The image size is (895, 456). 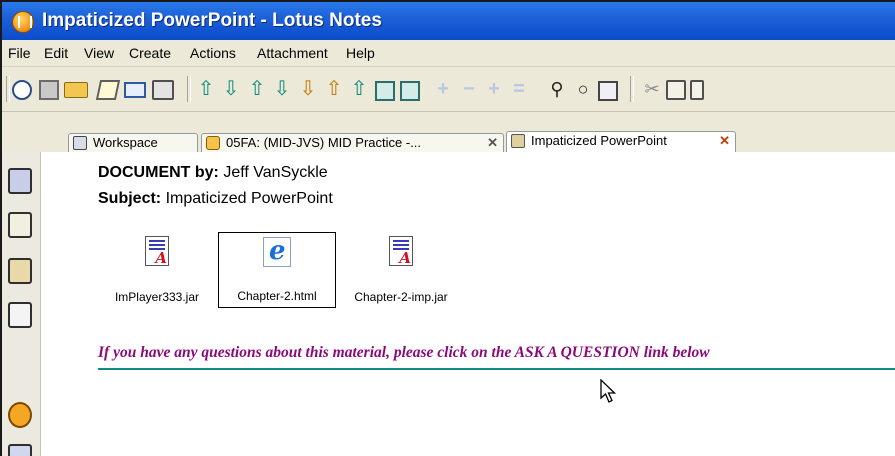 I want to click on attachment-chapter-2-html: Chapter-2.html, so click(x=277, y=270).